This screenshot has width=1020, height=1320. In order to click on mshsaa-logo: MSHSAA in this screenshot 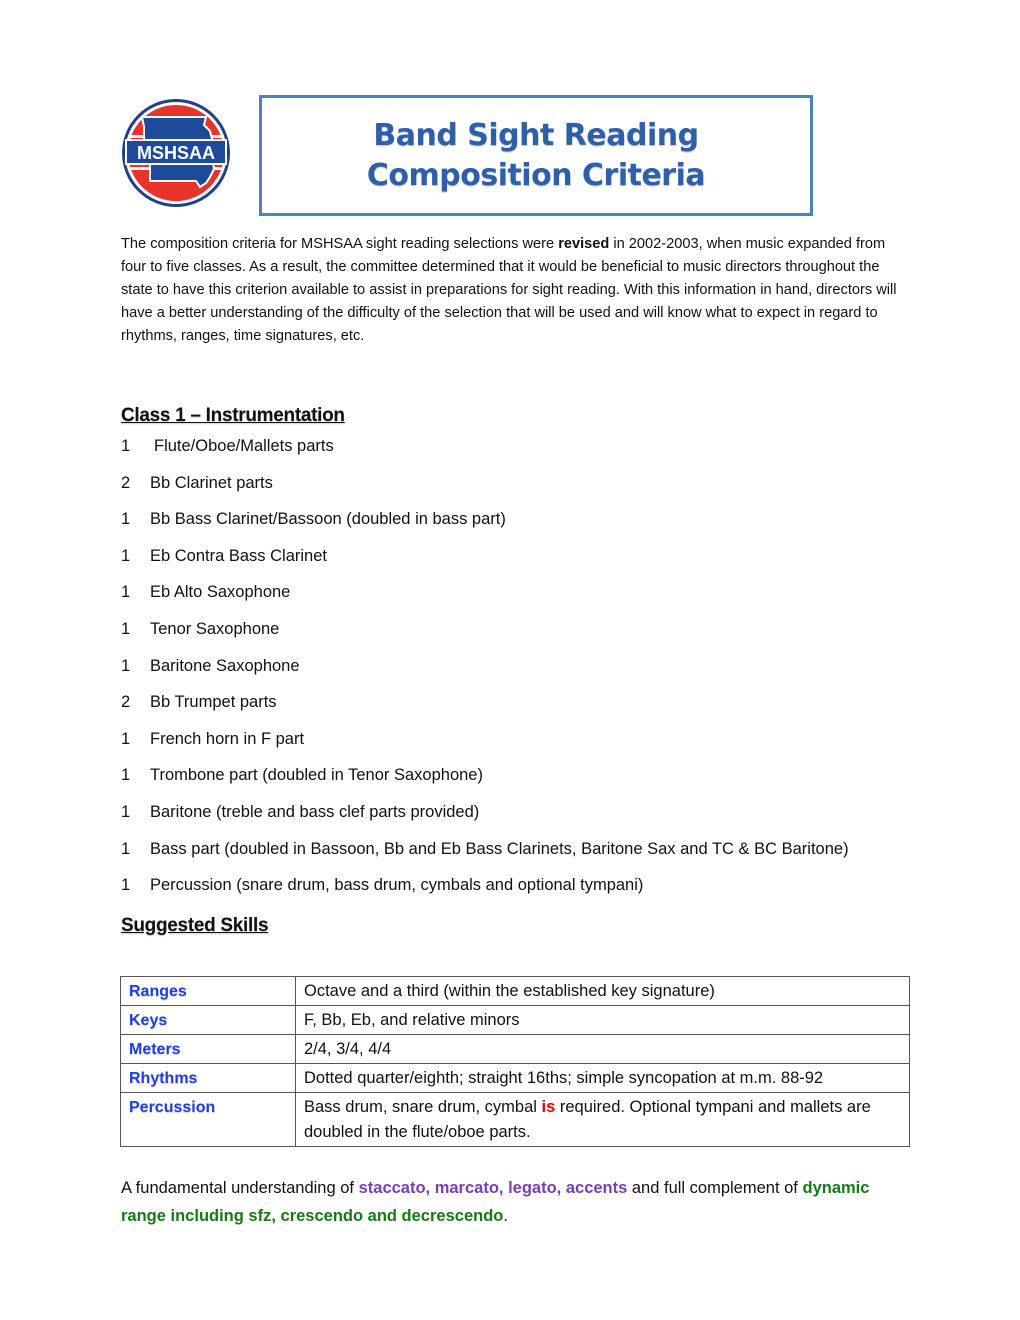, I will do `click(176, 153)`.